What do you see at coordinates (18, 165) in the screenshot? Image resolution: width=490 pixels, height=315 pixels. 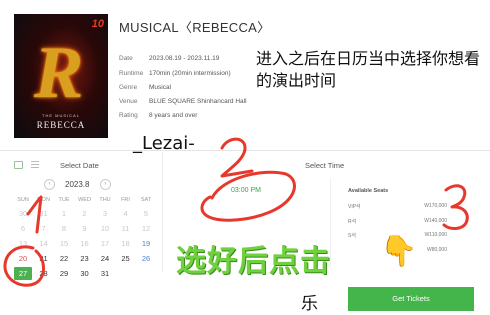 I see `calendar-view-icon` at bounding box center [18, 165].